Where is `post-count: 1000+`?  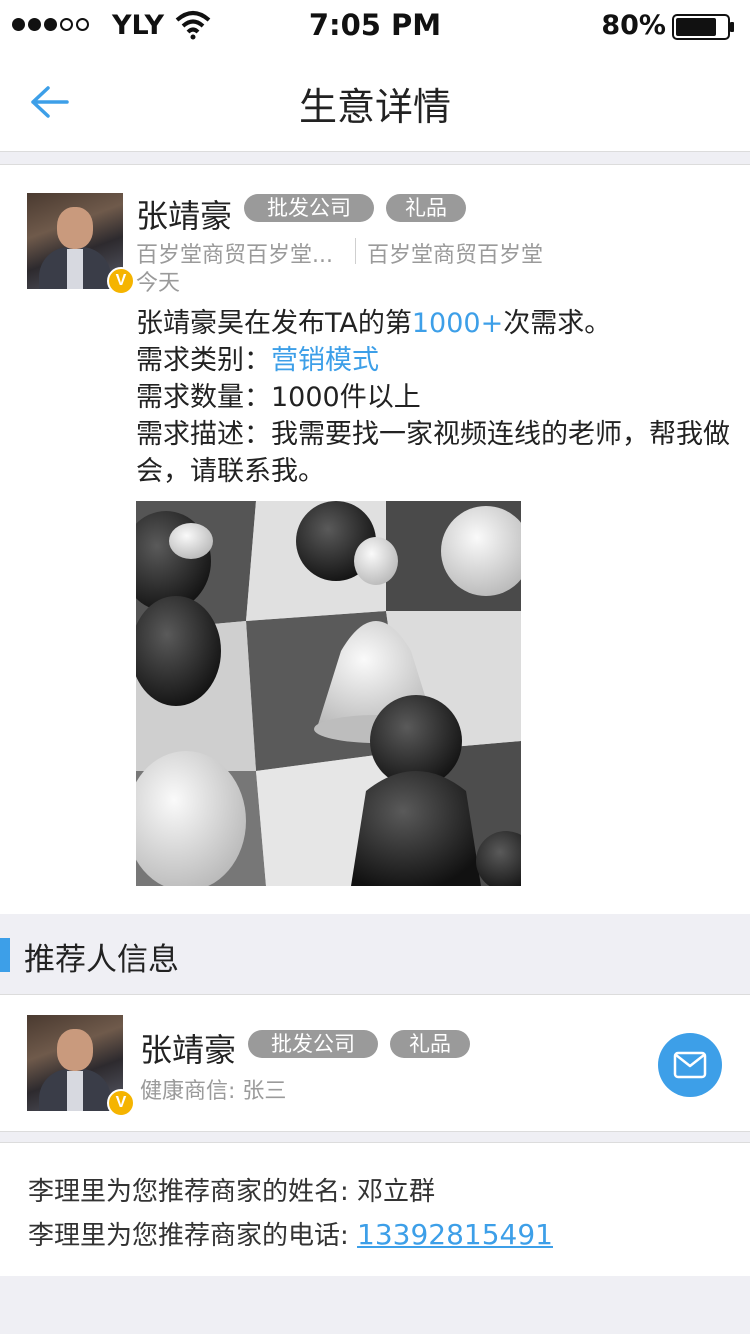 post-count: 1000+ is located at coordinates (457, 323).